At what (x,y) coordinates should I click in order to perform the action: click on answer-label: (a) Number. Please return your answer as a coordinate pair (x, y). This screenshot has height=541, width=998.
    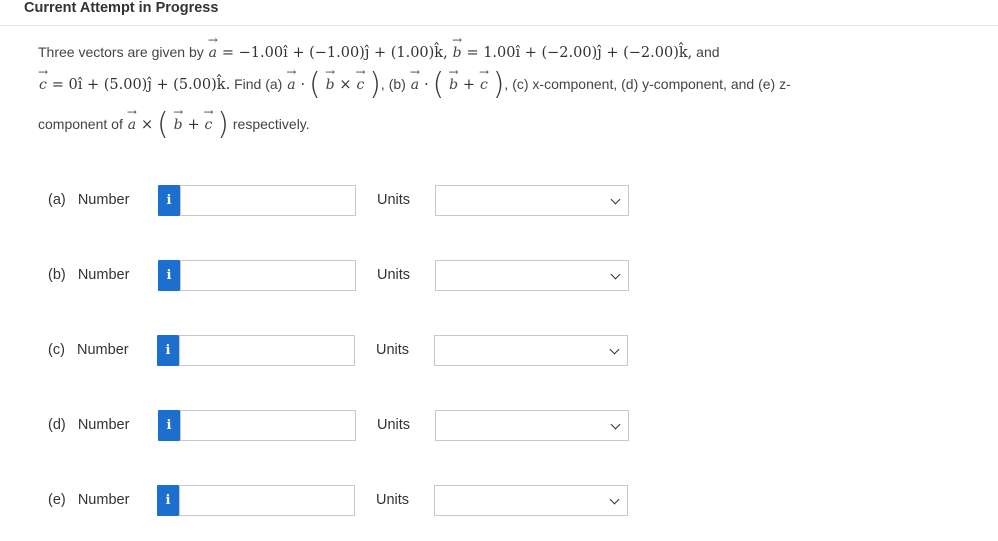
    Looking at the image, I should click on (88, 200).